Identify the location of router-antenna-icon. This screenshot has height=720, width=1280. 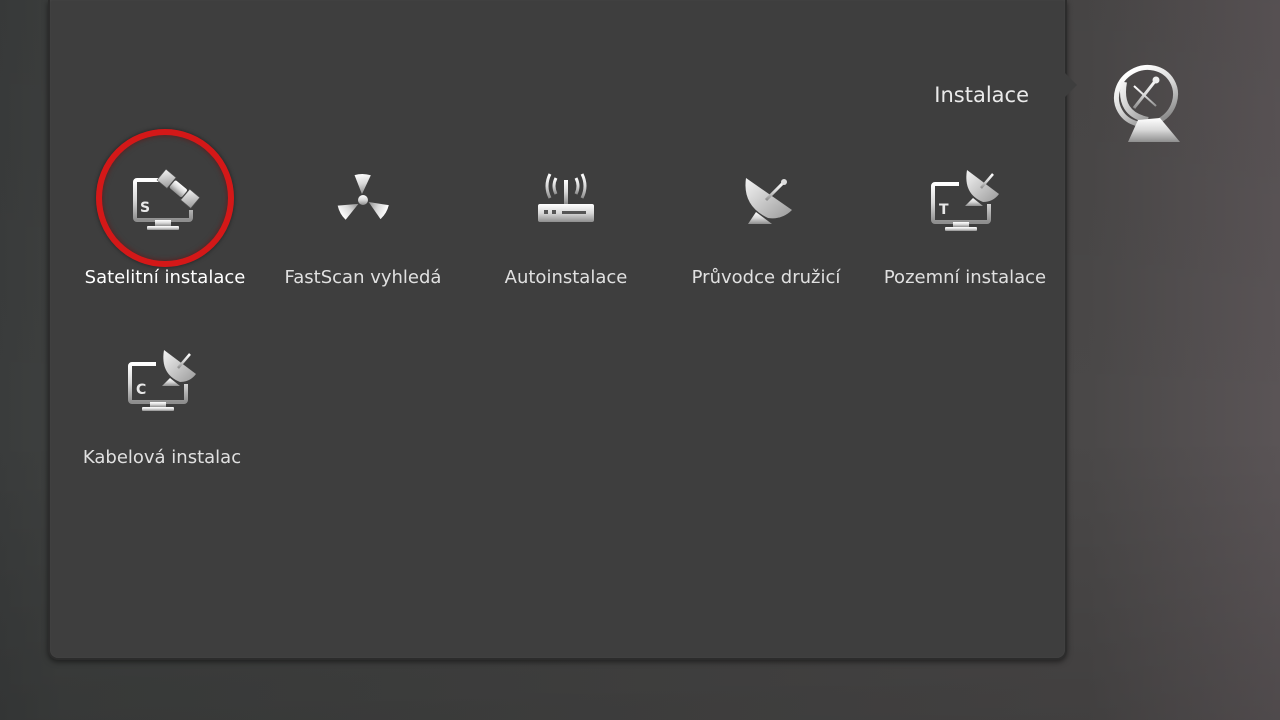
(566, 197).